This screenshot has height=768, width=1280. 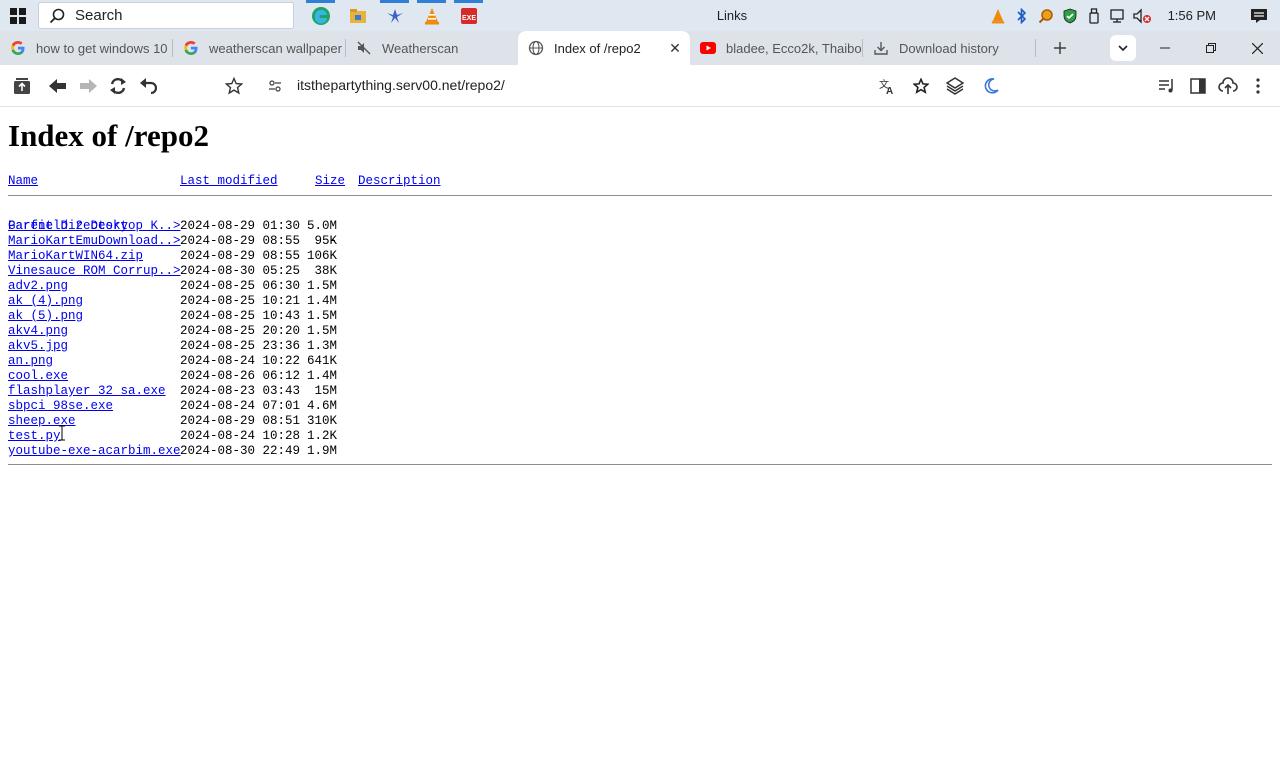 I want to click on close-icon, so click(x=1257, y=48).